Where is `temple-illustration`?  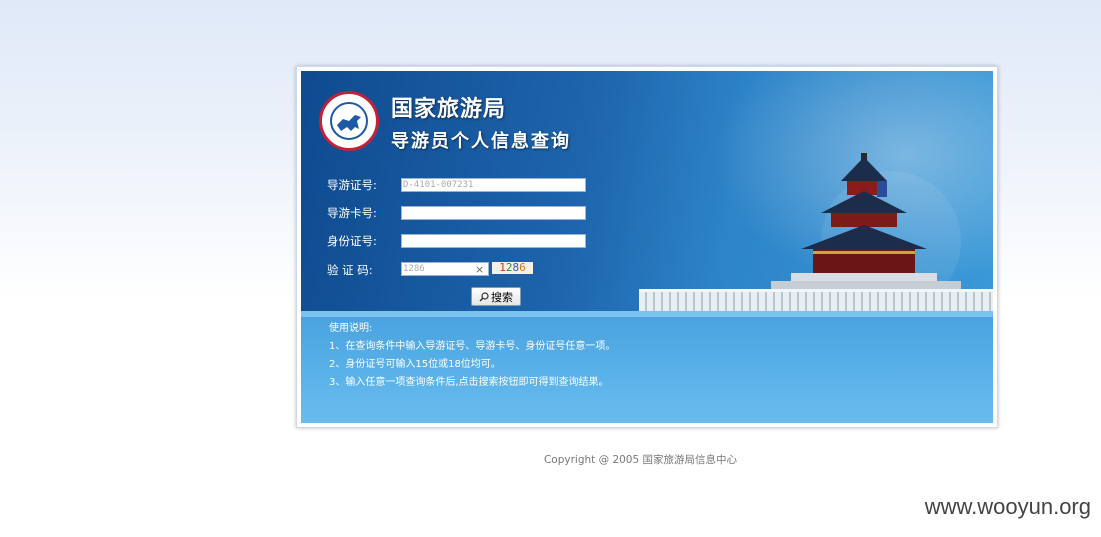
temple-illustration is located at coordinates (866, 232).